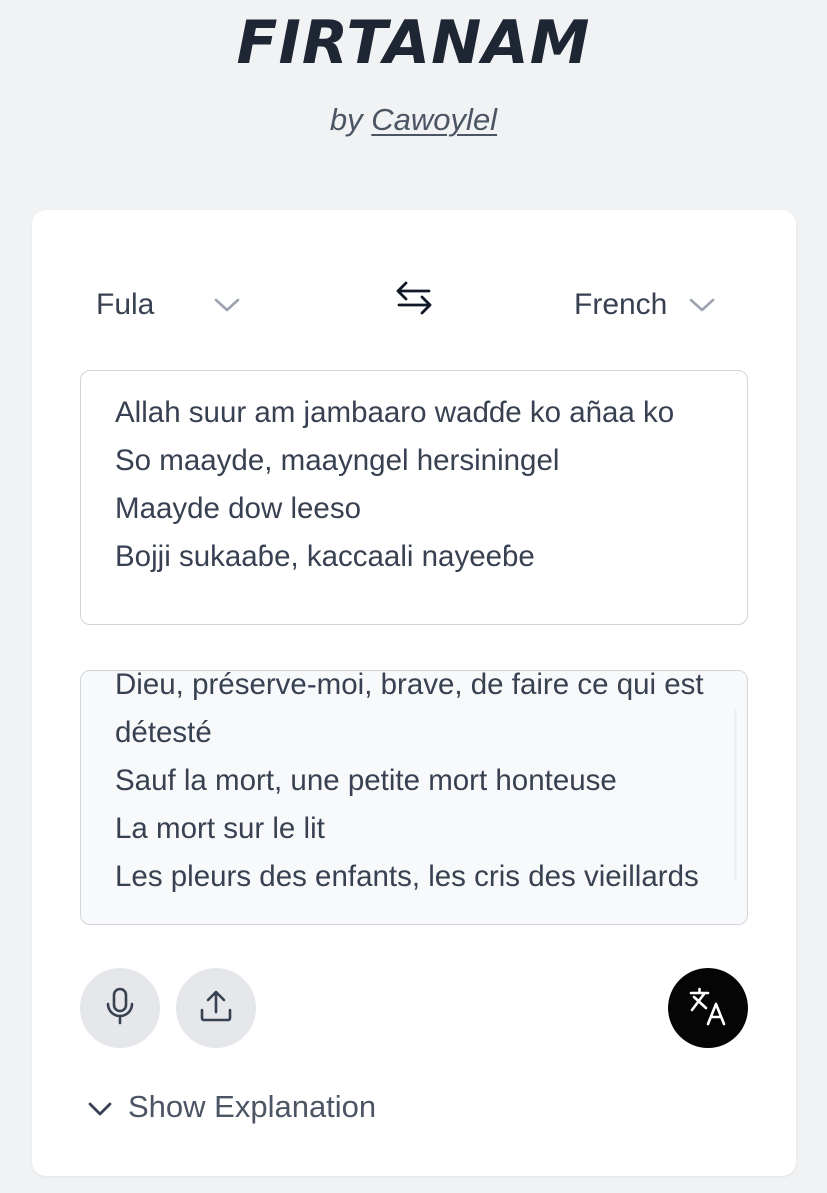 This screenshot has height=1193, width=827. I want to click on show-explanation-toggle: Show Explanation, so click(232, 1107).